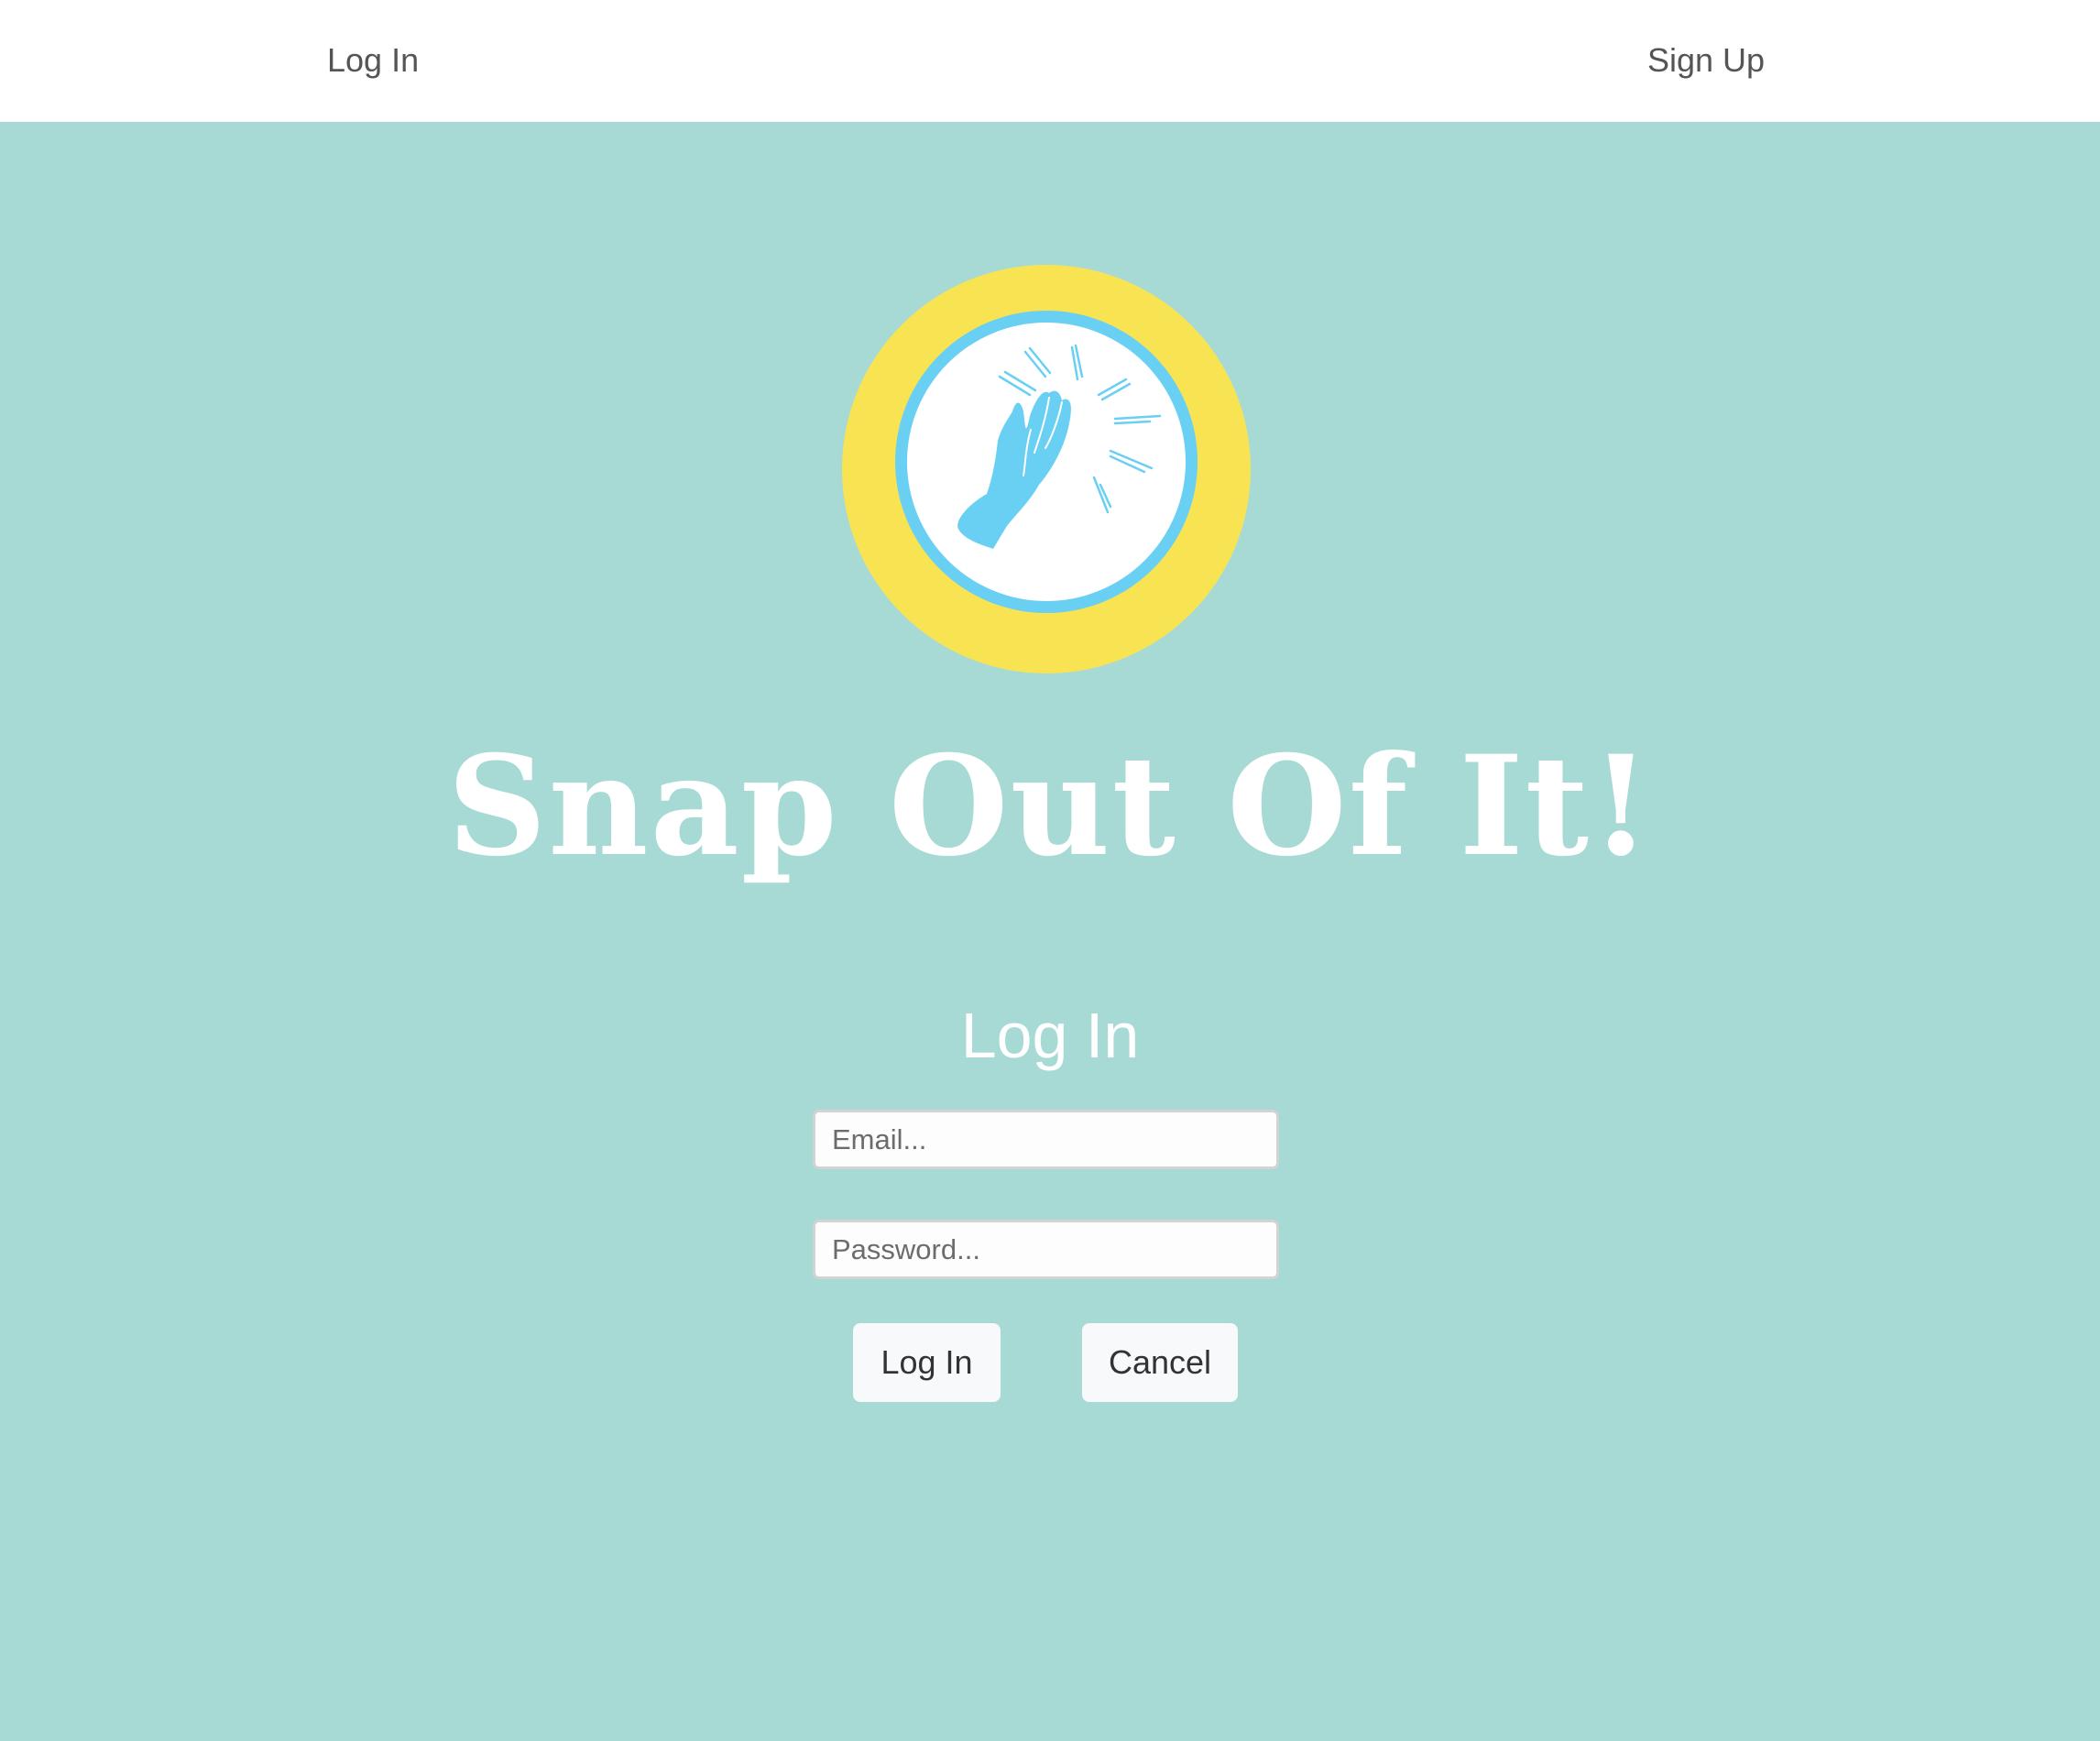 The image size is (2100, 1741). What do you see at coordinates (1050, 1035) in the screenshot?
I see `login-form-heading: Log In` at bounding box center [1050, 1035].